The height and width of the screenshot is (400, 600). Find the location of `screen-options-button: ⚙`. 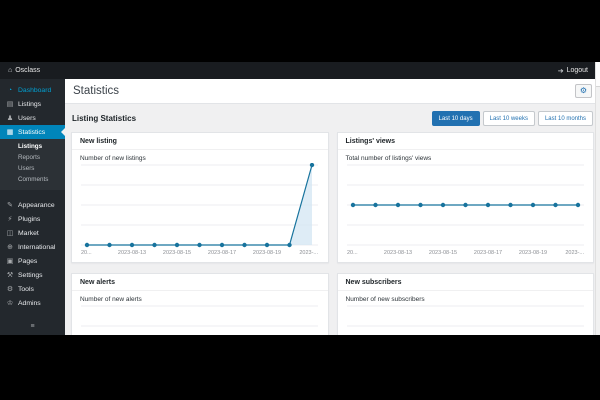

screen-options-button: ⚙ is located at coordinates (583, 91).